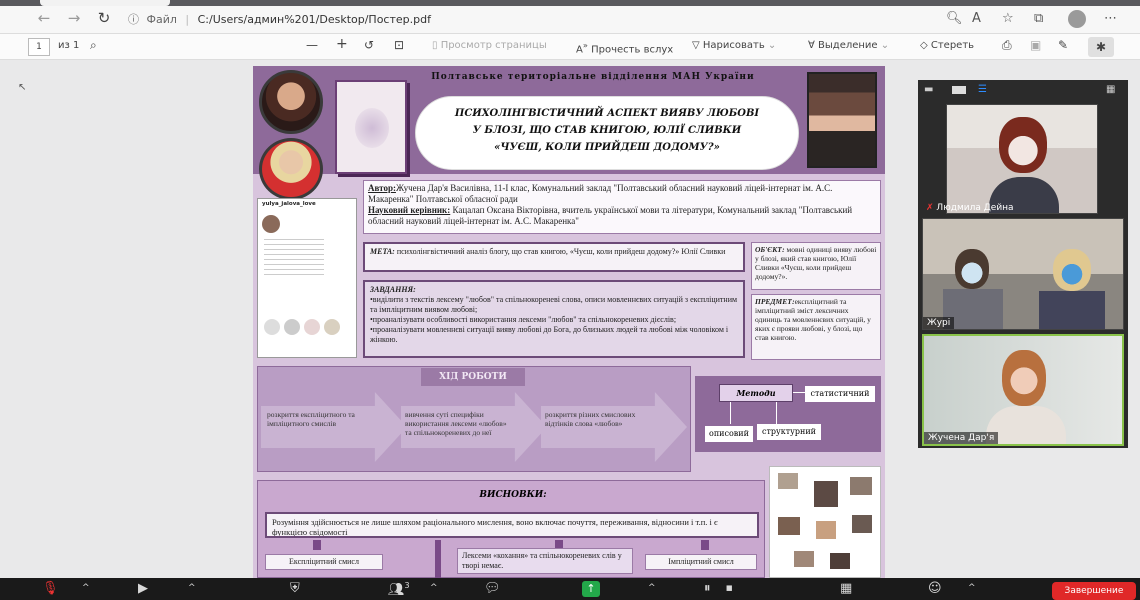 The width and height of the screenshot is (1140, 600). Describe the element at coordinates (434, 588) in the screenshot. I see `participants-options-icon: ^` at that location.